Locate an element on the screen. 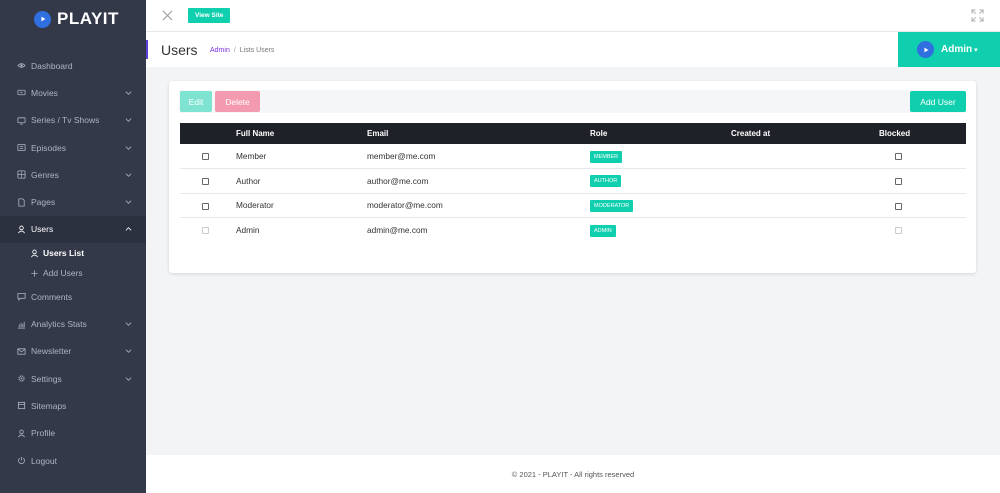 The height and width of the screenshot is (493, 1000). plus-icon is located at coordinates (34, 273).